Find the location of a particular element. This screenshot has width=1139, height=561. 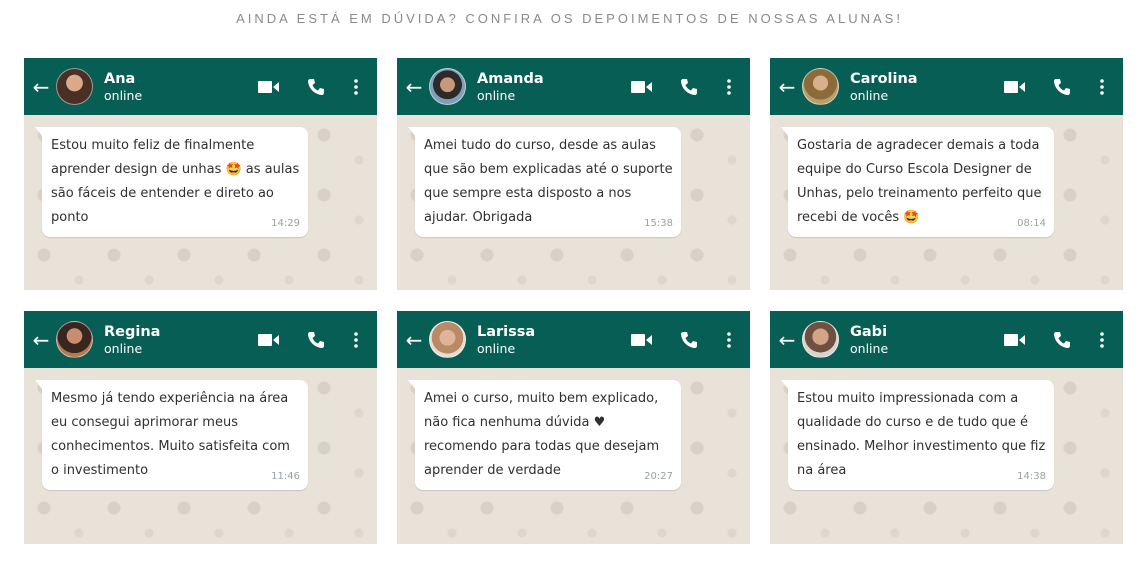

chat-header: ← Carolina online is located at coordinates (946, 86).